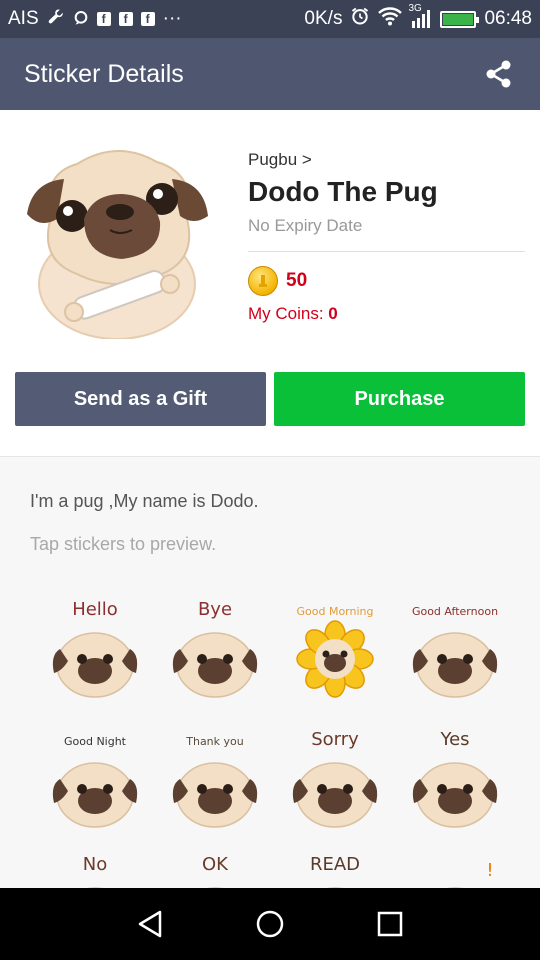 The width and height of the screenshot is (540, 960). What do you see at coordinates (95, 864) in the screenshot?
I see `sticker-caption: No` at bounding box center [95, 864].